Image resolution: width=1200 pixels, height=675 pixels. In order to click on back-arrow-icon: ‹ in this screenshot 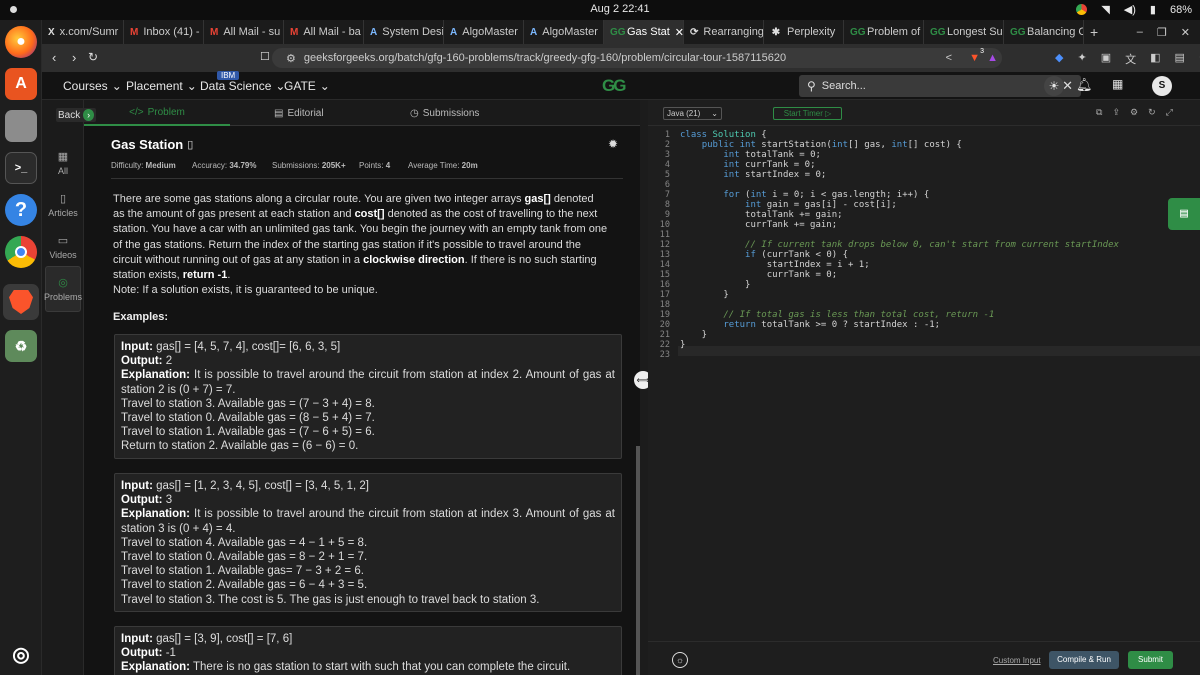, I will do `click(54, 57)`.